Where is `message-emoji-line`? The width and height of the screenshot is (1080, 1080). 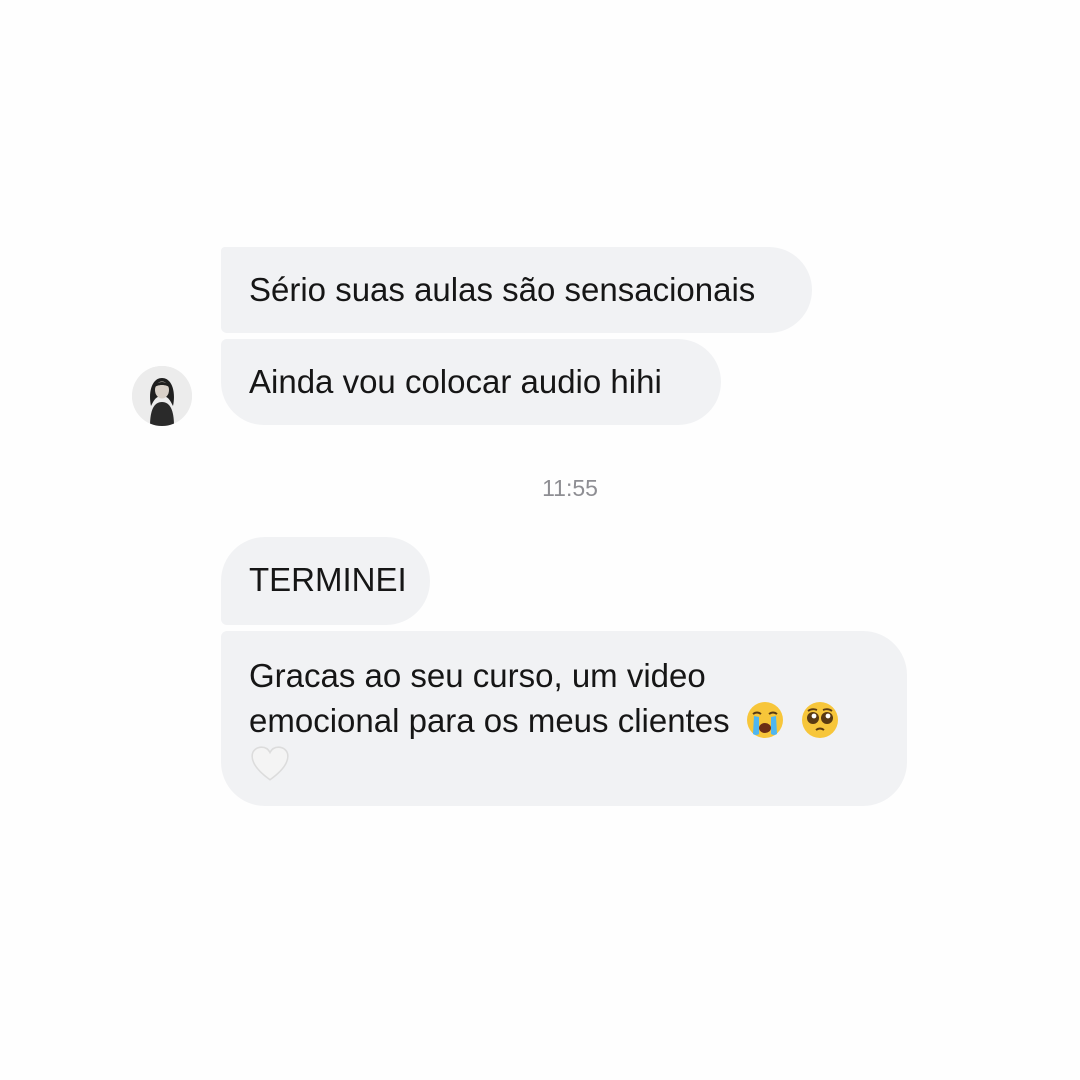 message-emoji-line is located at coordinates (564, 765).